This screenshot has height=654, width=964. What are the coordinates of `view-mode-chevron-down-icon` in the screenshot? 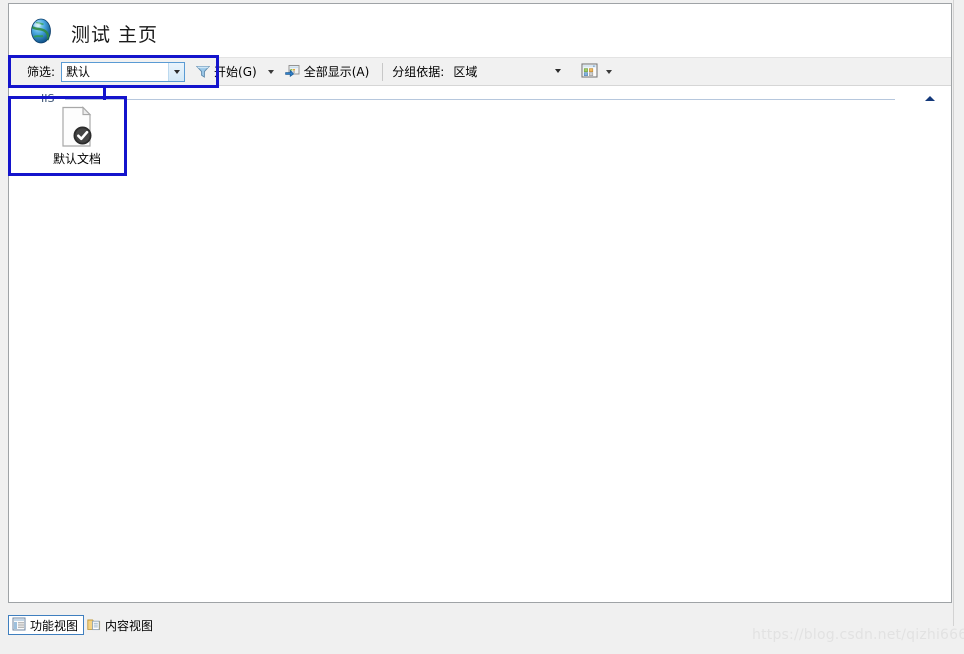 It's located at (609, 71).